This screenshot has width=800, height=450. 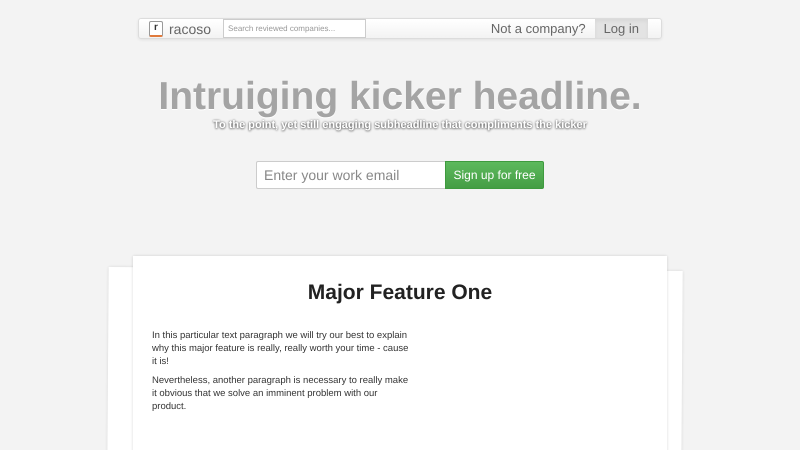 What do you see at coordinates (400, 97) in the screenshot?
I see `headline: Intruiging kicker headline.` at bounding box center [400, 97].